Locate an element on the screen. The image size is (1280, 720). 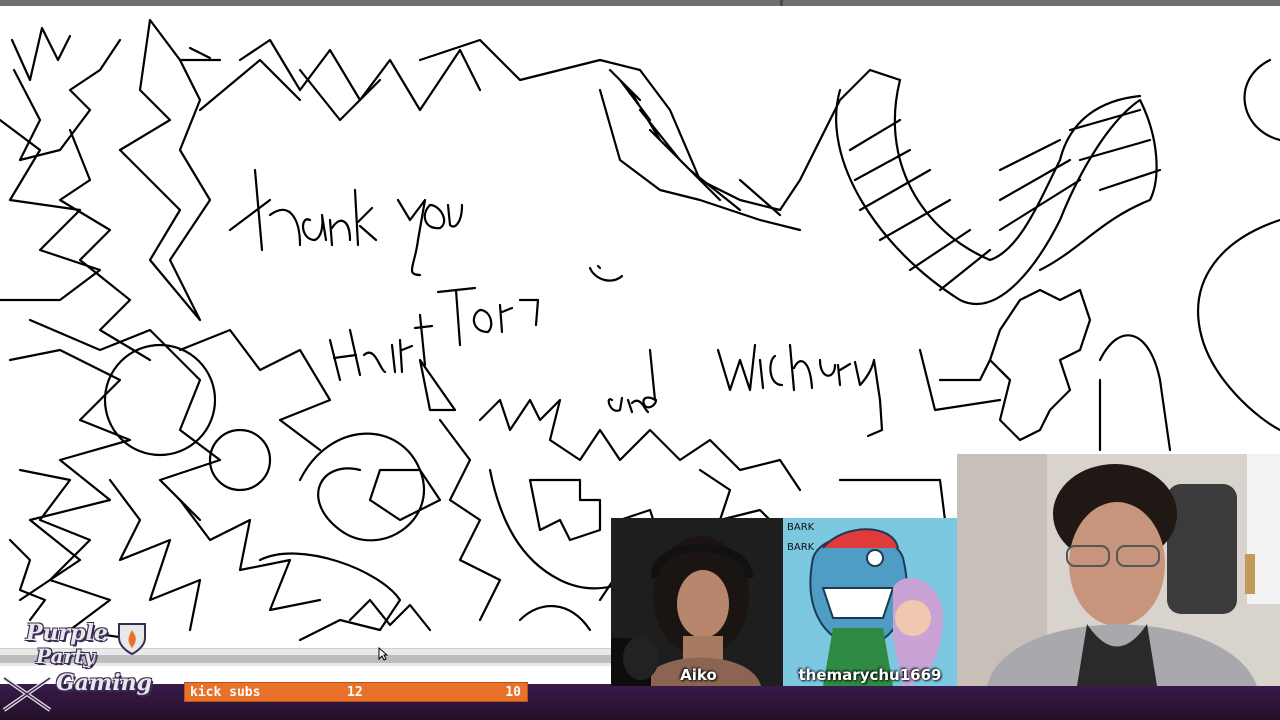
webcam-aiko: Aiko is located at coordinates (698, 602).